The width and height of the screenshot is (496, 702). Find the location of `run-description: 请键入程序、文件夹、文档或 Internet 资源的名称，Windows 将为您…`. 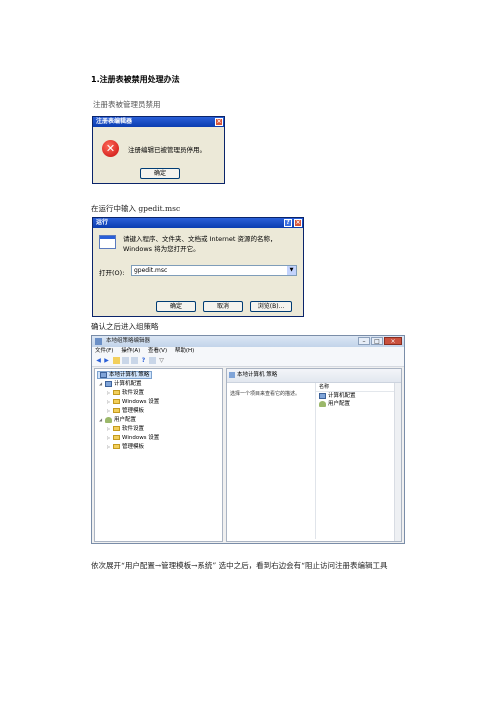

run-description: 请键入程序、文件夹、文档或 Internet 资源的名称，Windows 将为您… is located at coordinates (200, 244).